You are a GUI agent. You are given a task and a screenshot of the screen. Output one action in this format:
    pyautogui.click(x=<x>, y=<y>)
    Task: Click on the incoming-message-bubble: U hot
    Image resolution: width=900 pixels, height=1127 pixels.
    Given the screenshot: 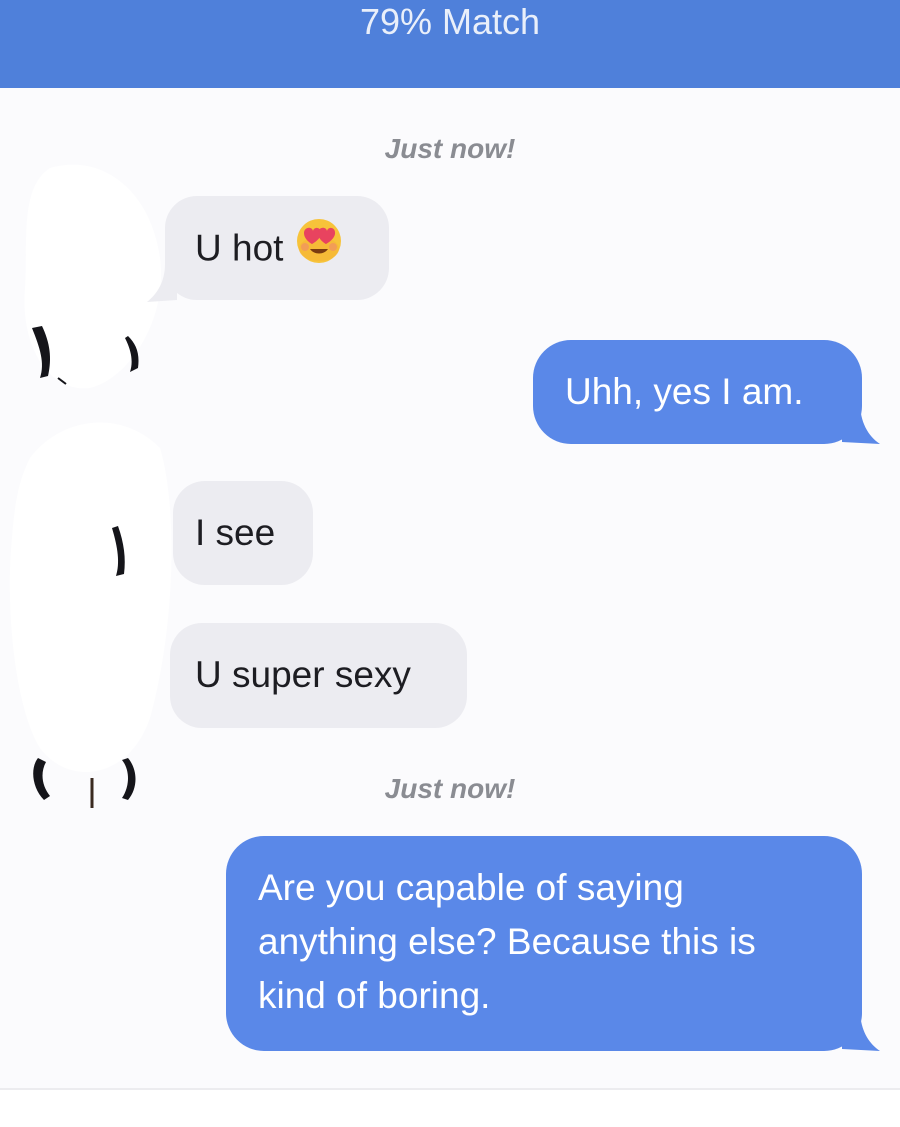 What is the action you would take?
    pyautogui.click(x=277, y=248)
    